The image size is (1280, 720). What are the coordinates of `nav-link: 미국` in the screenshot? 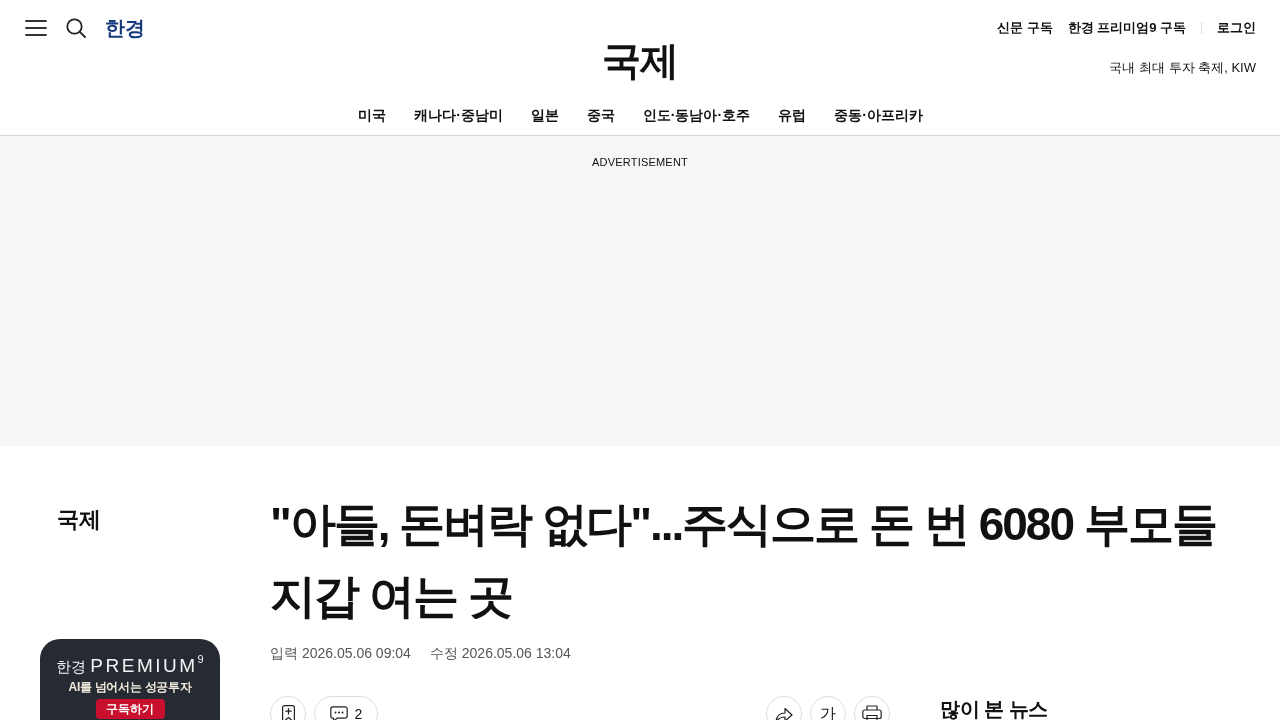 It's located at (372, 115).